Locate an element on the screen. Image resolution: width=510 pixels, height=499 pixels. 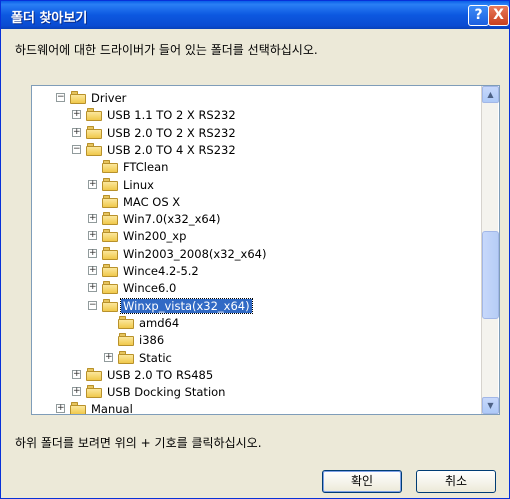
window-title: 폴더 찾아보기 is located at coordinates (49, 18).